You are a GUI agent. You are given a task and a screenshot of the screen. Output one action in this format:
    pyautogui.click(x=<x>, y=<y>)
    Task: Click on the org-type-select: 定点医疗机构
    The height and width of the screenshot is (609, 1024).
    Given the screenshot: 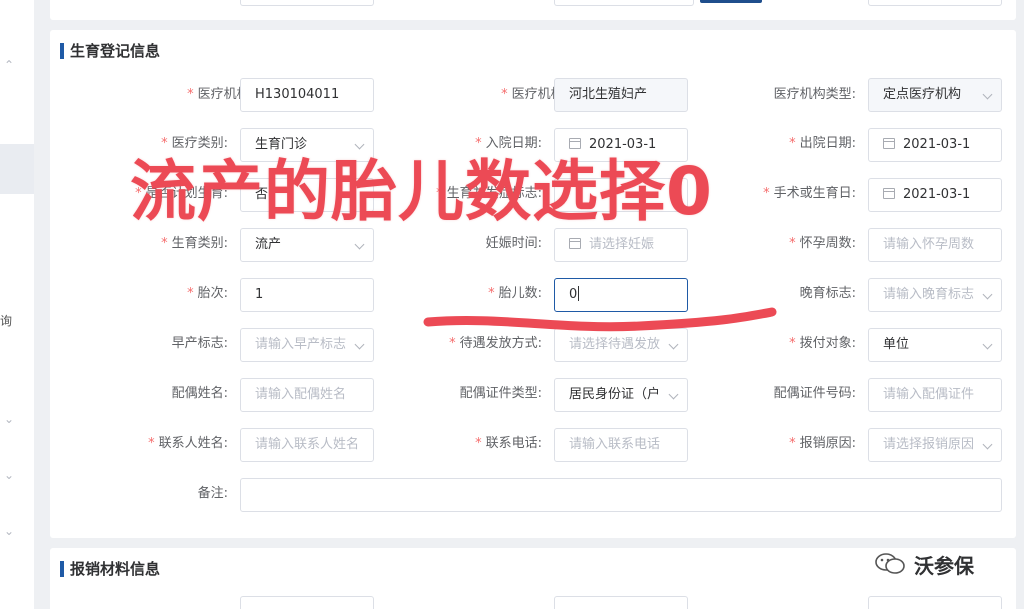 What is the action you would take?
    pyautogui.click(x=935, y=95)
    